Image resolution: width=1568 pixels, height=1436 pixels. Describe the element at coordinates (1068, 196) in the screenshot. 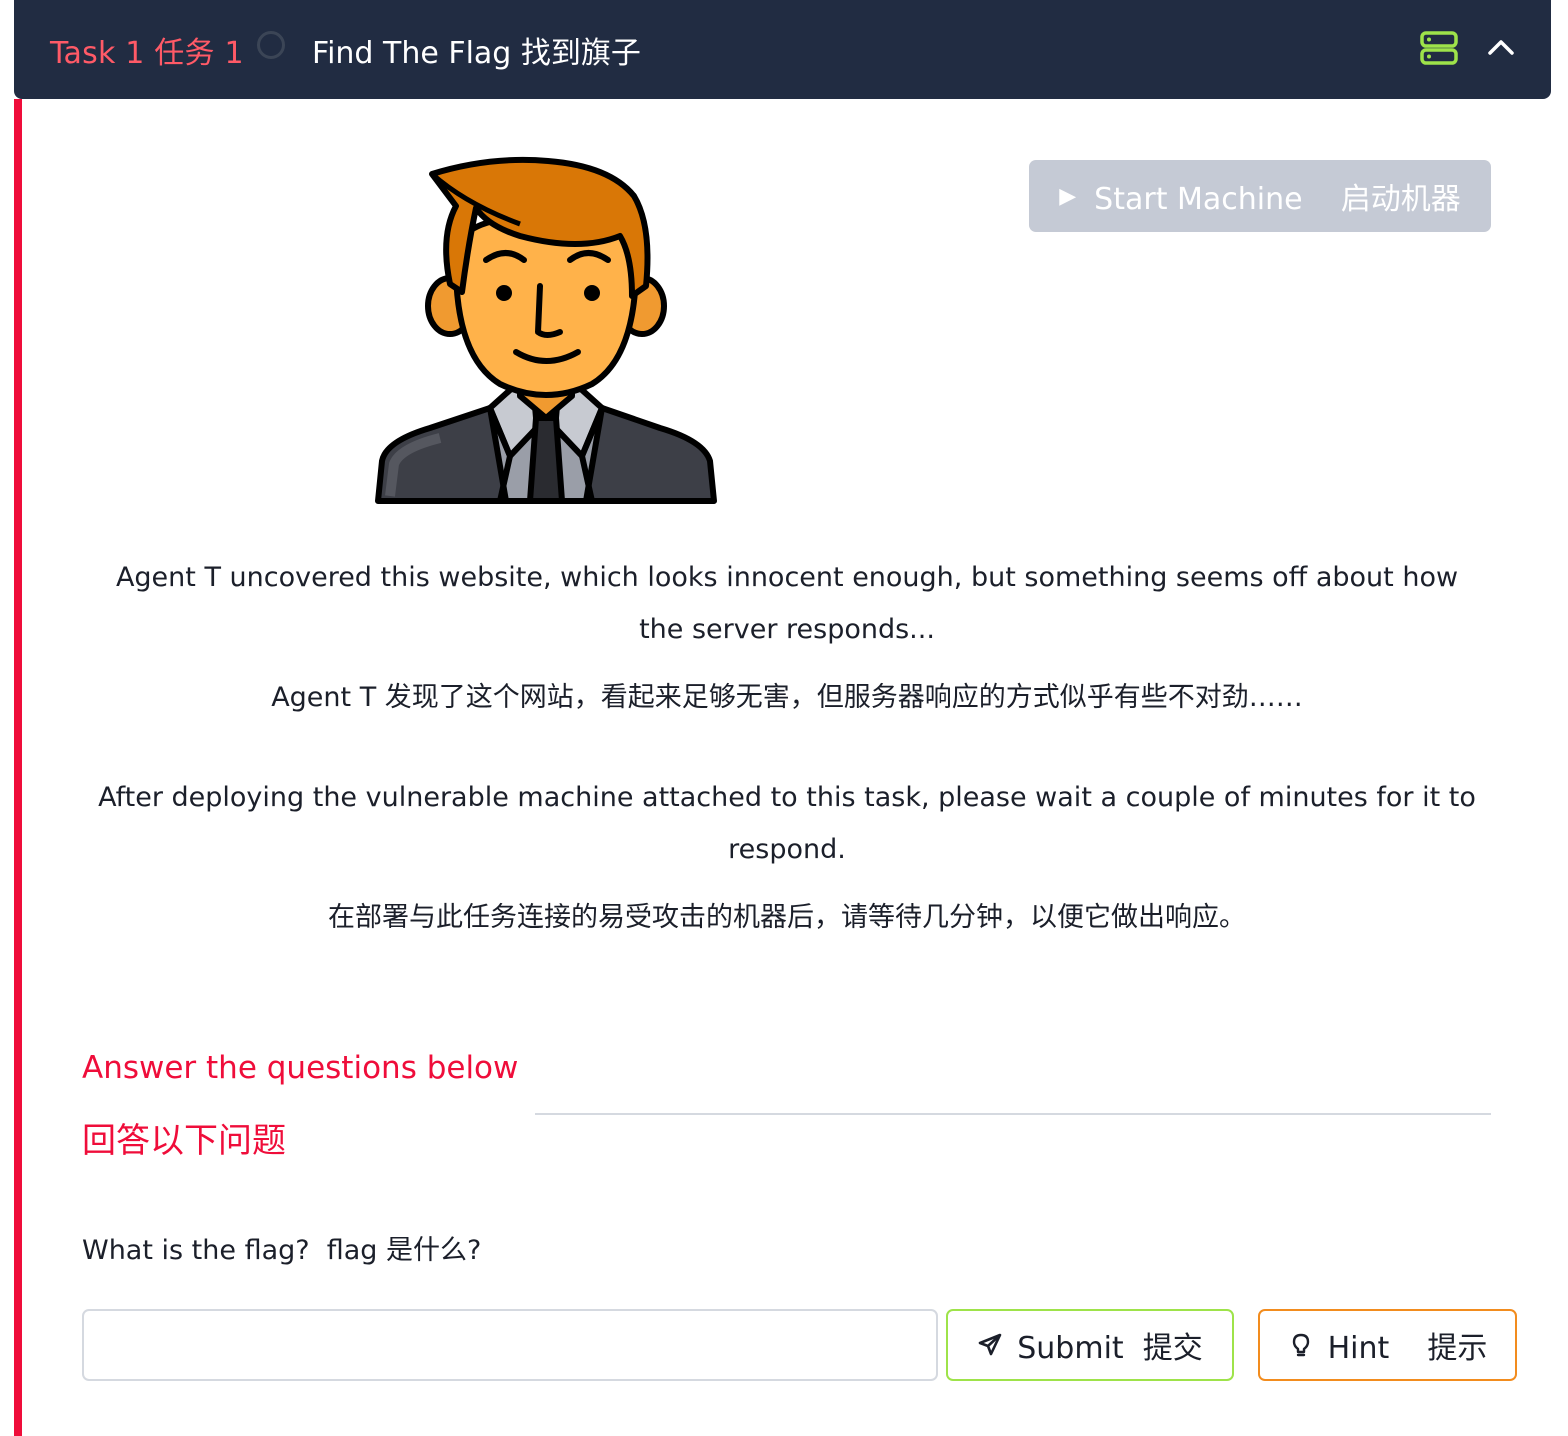

I see `play-icon: ▶` at that location.